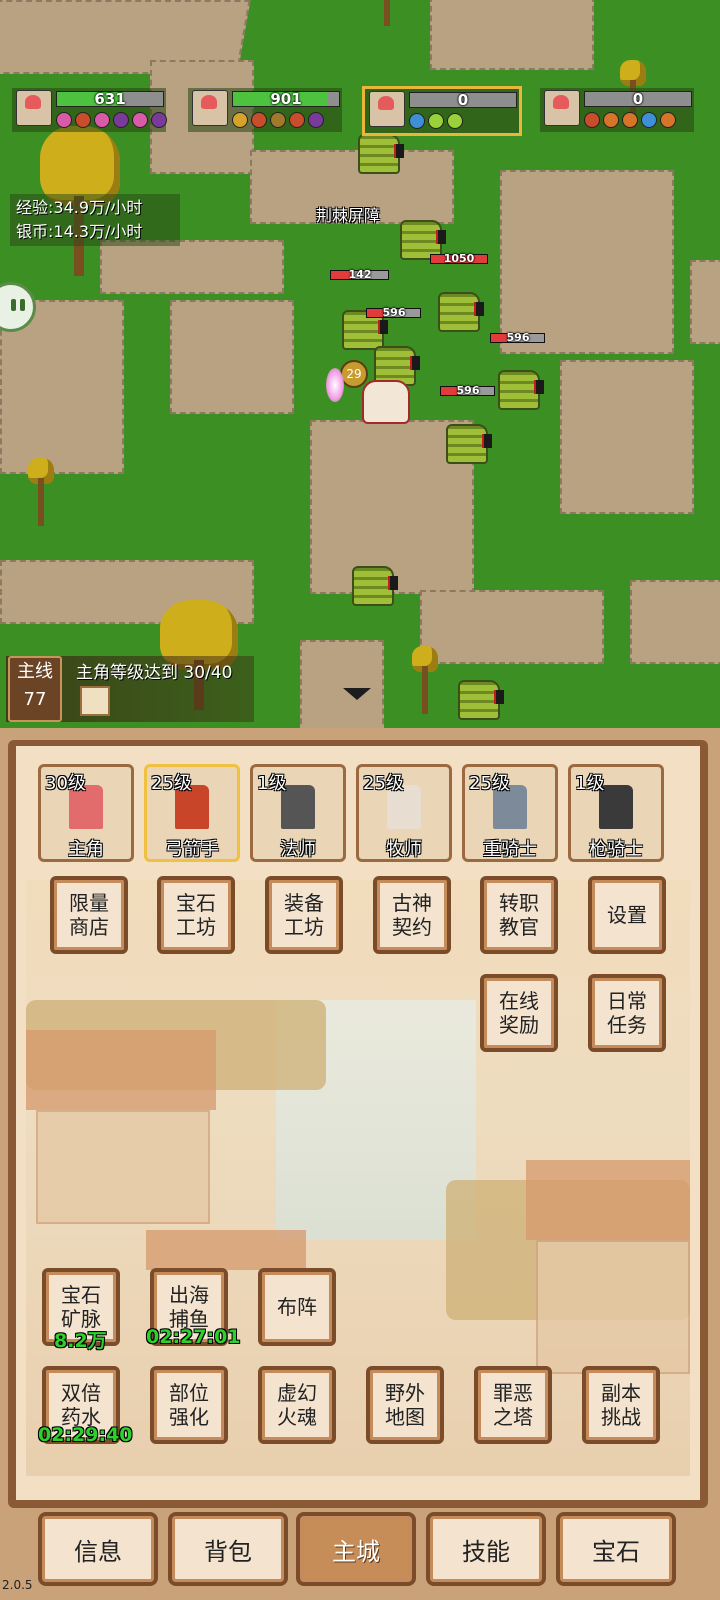 Image resolution: width=720 pixels, height=1600 pixels. What do you see at coordinates (98, 1549) in the screenshot?
I see `tab-info: 信息` at bounding box center [98, 1549].